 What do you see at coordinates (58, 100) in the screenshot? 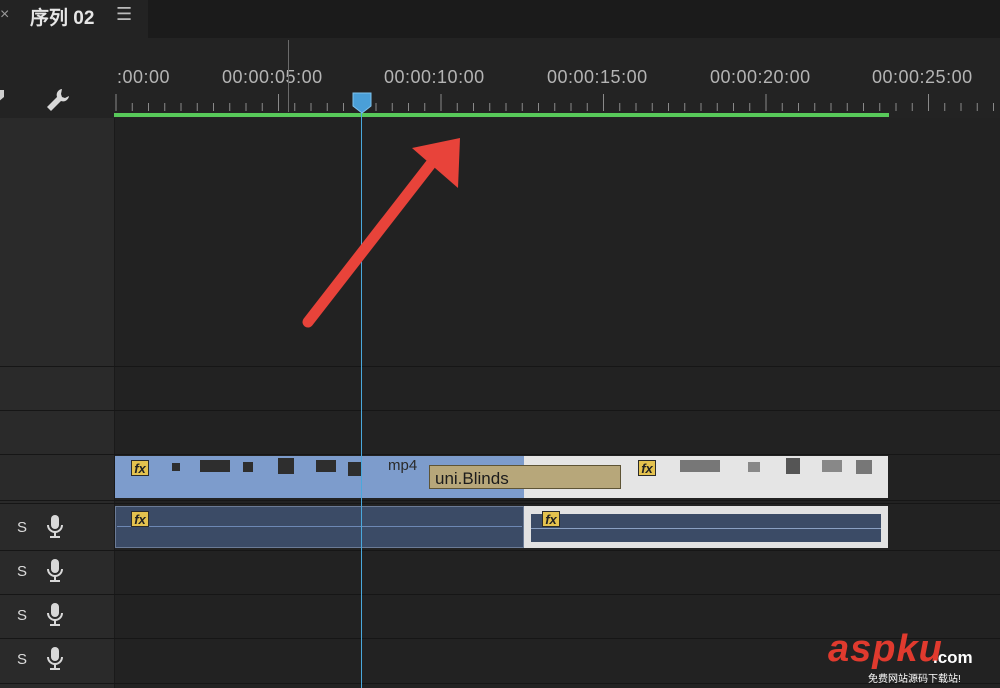
I see `wrench-icon` at bounding box center [58, 100].